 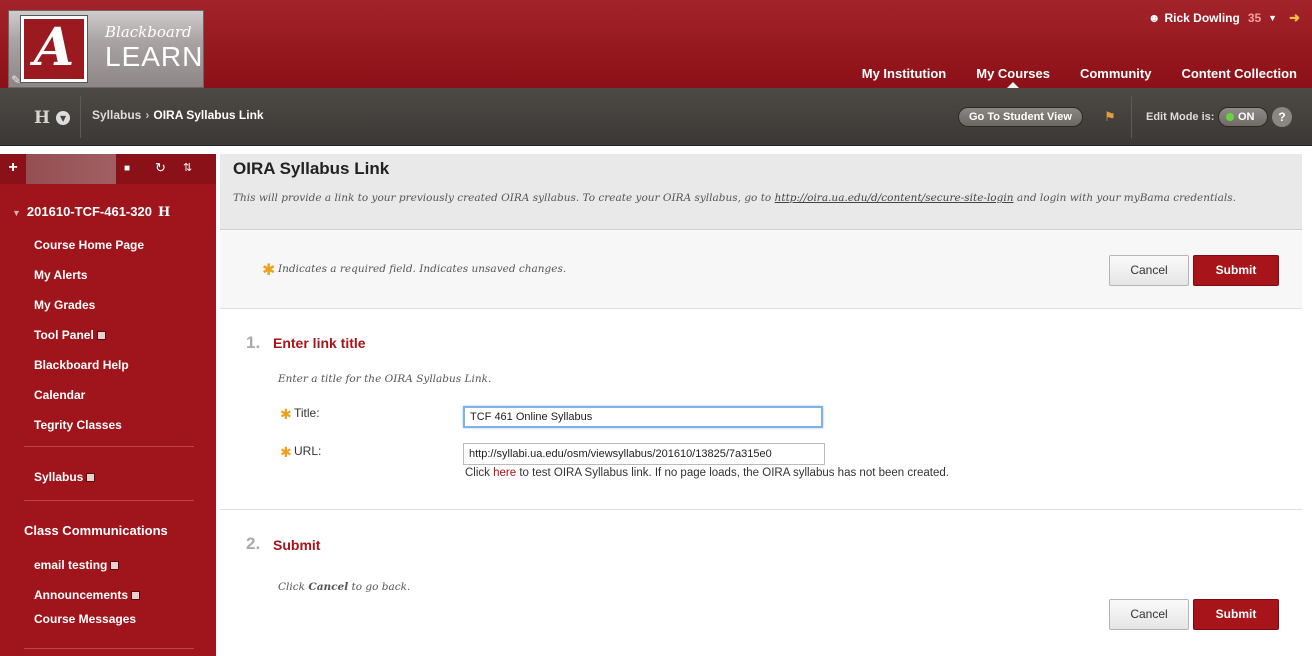 What do you see at coordinates (1202, 18) in the screenshot?
I see `user-name: Rick Dowling` at bounding box center [1202, 18].